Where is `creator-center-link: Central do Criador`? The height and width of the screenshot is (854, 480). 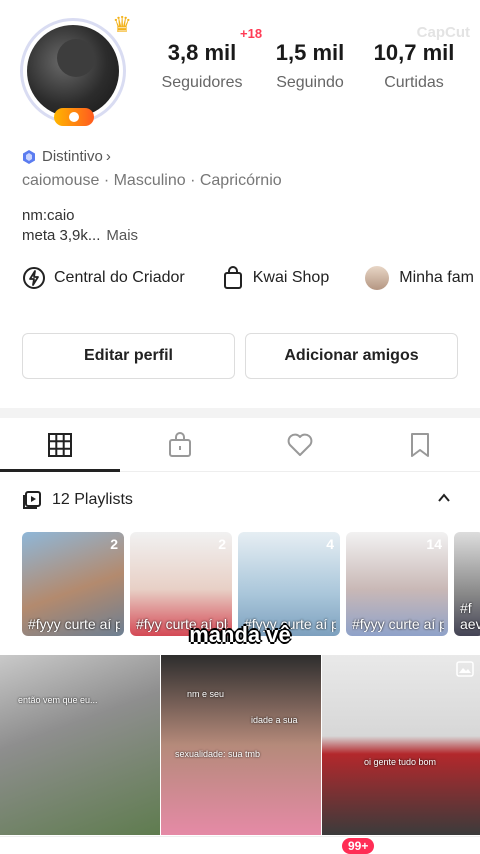
creator-center-link: Central do Criador is located at coordinates (103, 278).